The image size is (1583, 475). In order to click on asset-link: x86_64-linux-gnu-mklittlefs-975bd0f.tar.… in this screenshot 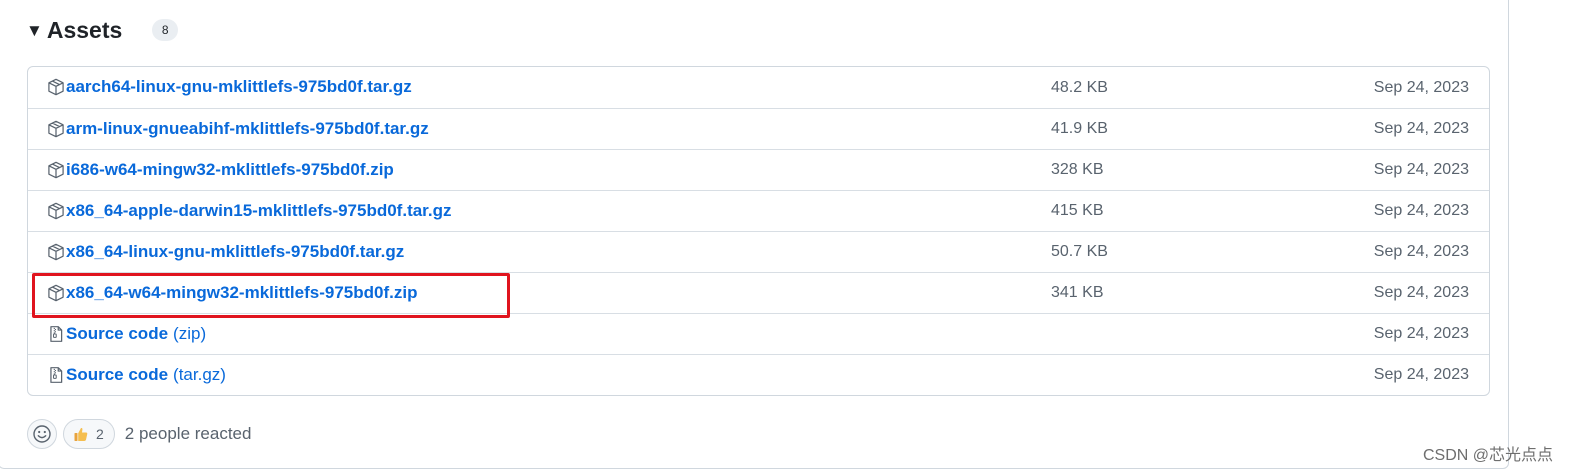, I will do `click(225, 252)`.